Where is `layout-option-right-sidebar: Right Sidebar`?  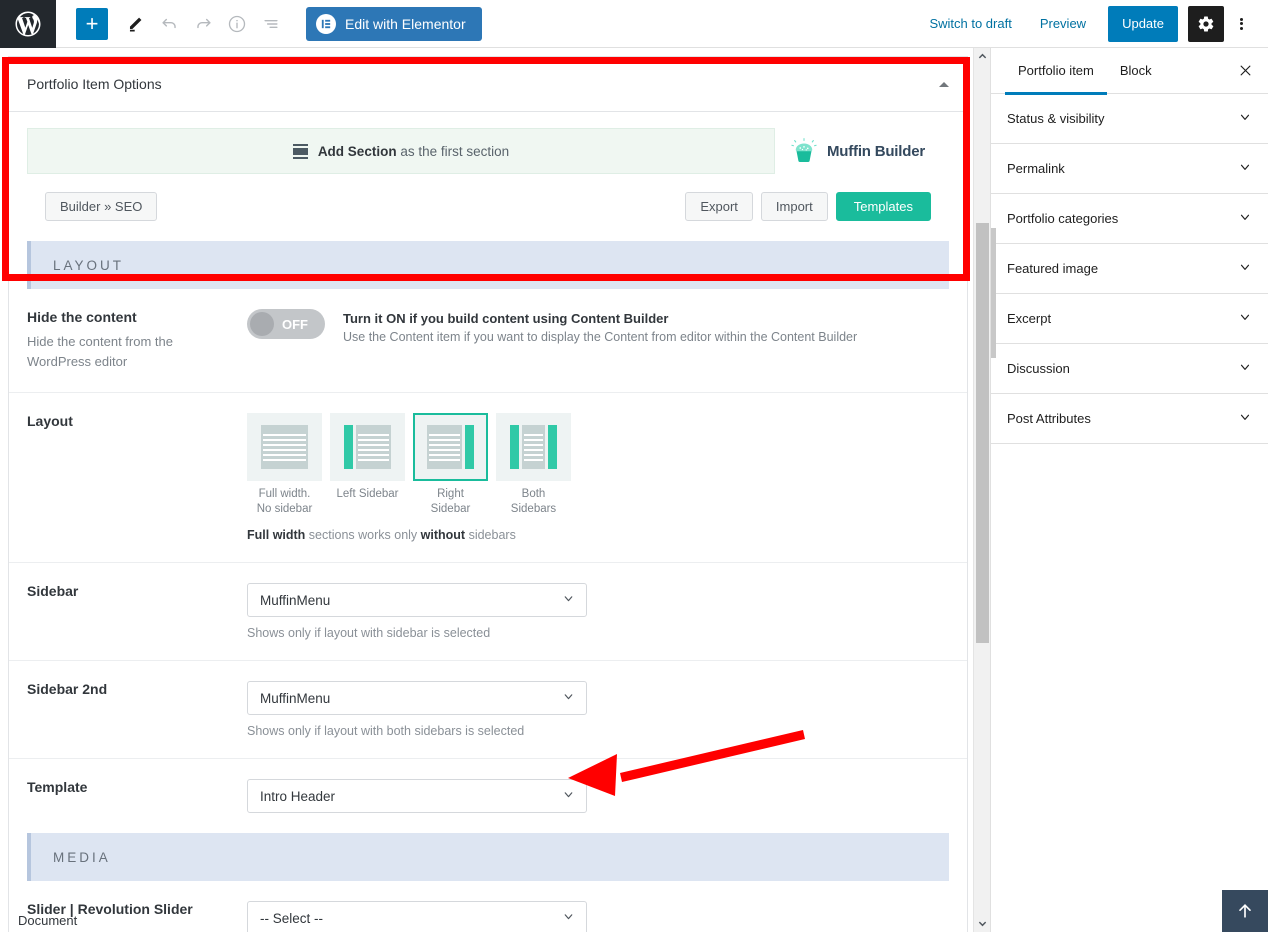
layout-option-right-sidebar: Right Sidebar is located at coordinates (450, 464).